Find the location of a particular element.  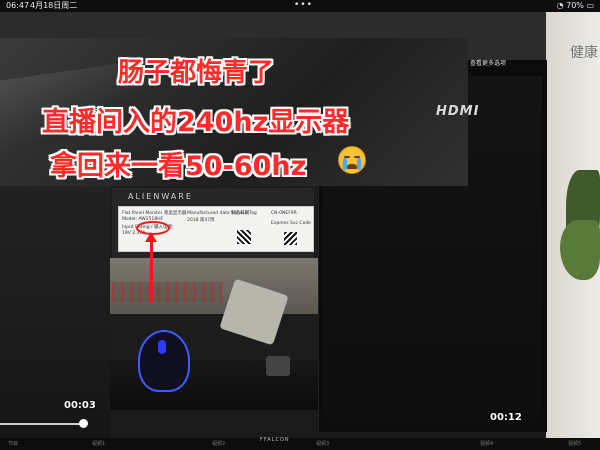

battery-icon: ▭ is located at coordinates (590, 5).